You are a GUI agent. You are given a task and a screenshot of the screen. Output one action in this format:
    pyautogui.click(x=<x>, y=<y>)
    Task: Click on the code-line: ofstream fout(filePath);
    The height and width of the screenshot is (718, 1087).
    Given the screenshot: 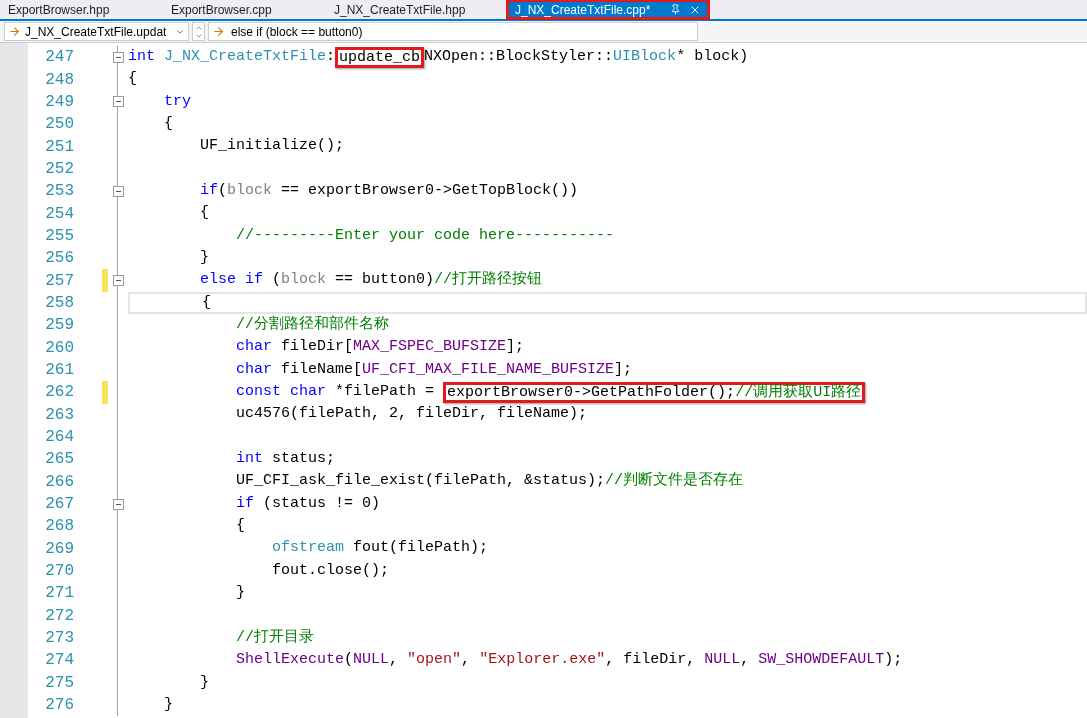 What is the action you would take?
    pyautogui.click(x=380, y=548)
    